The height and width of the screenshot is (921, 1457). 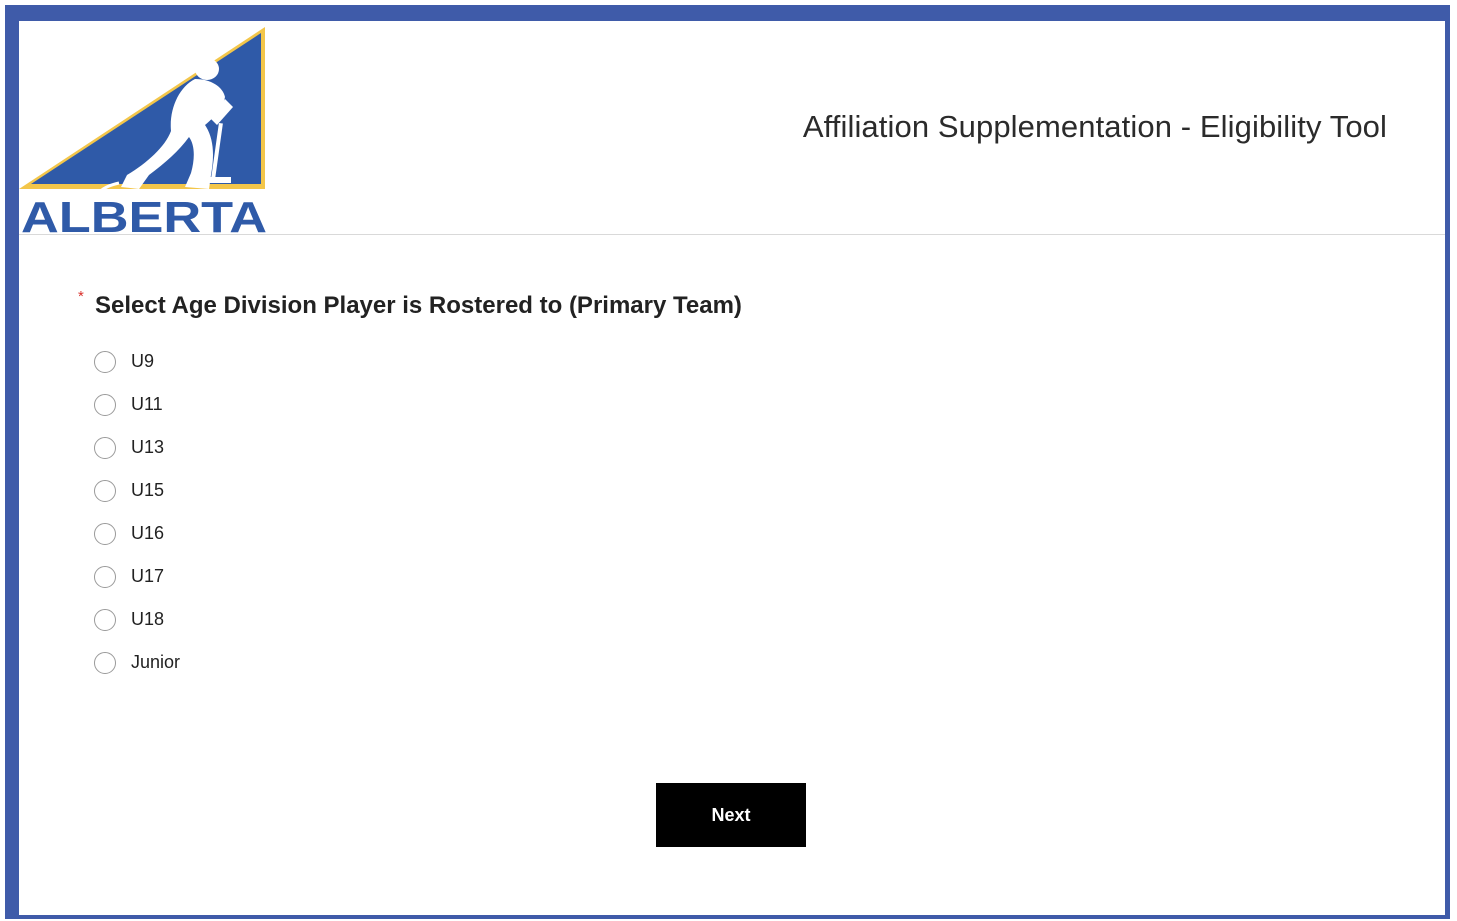 What do you see at coordinates (147, 447) in the screenshot?
I see `radio-label: U13` at bounding box center [147, 447].